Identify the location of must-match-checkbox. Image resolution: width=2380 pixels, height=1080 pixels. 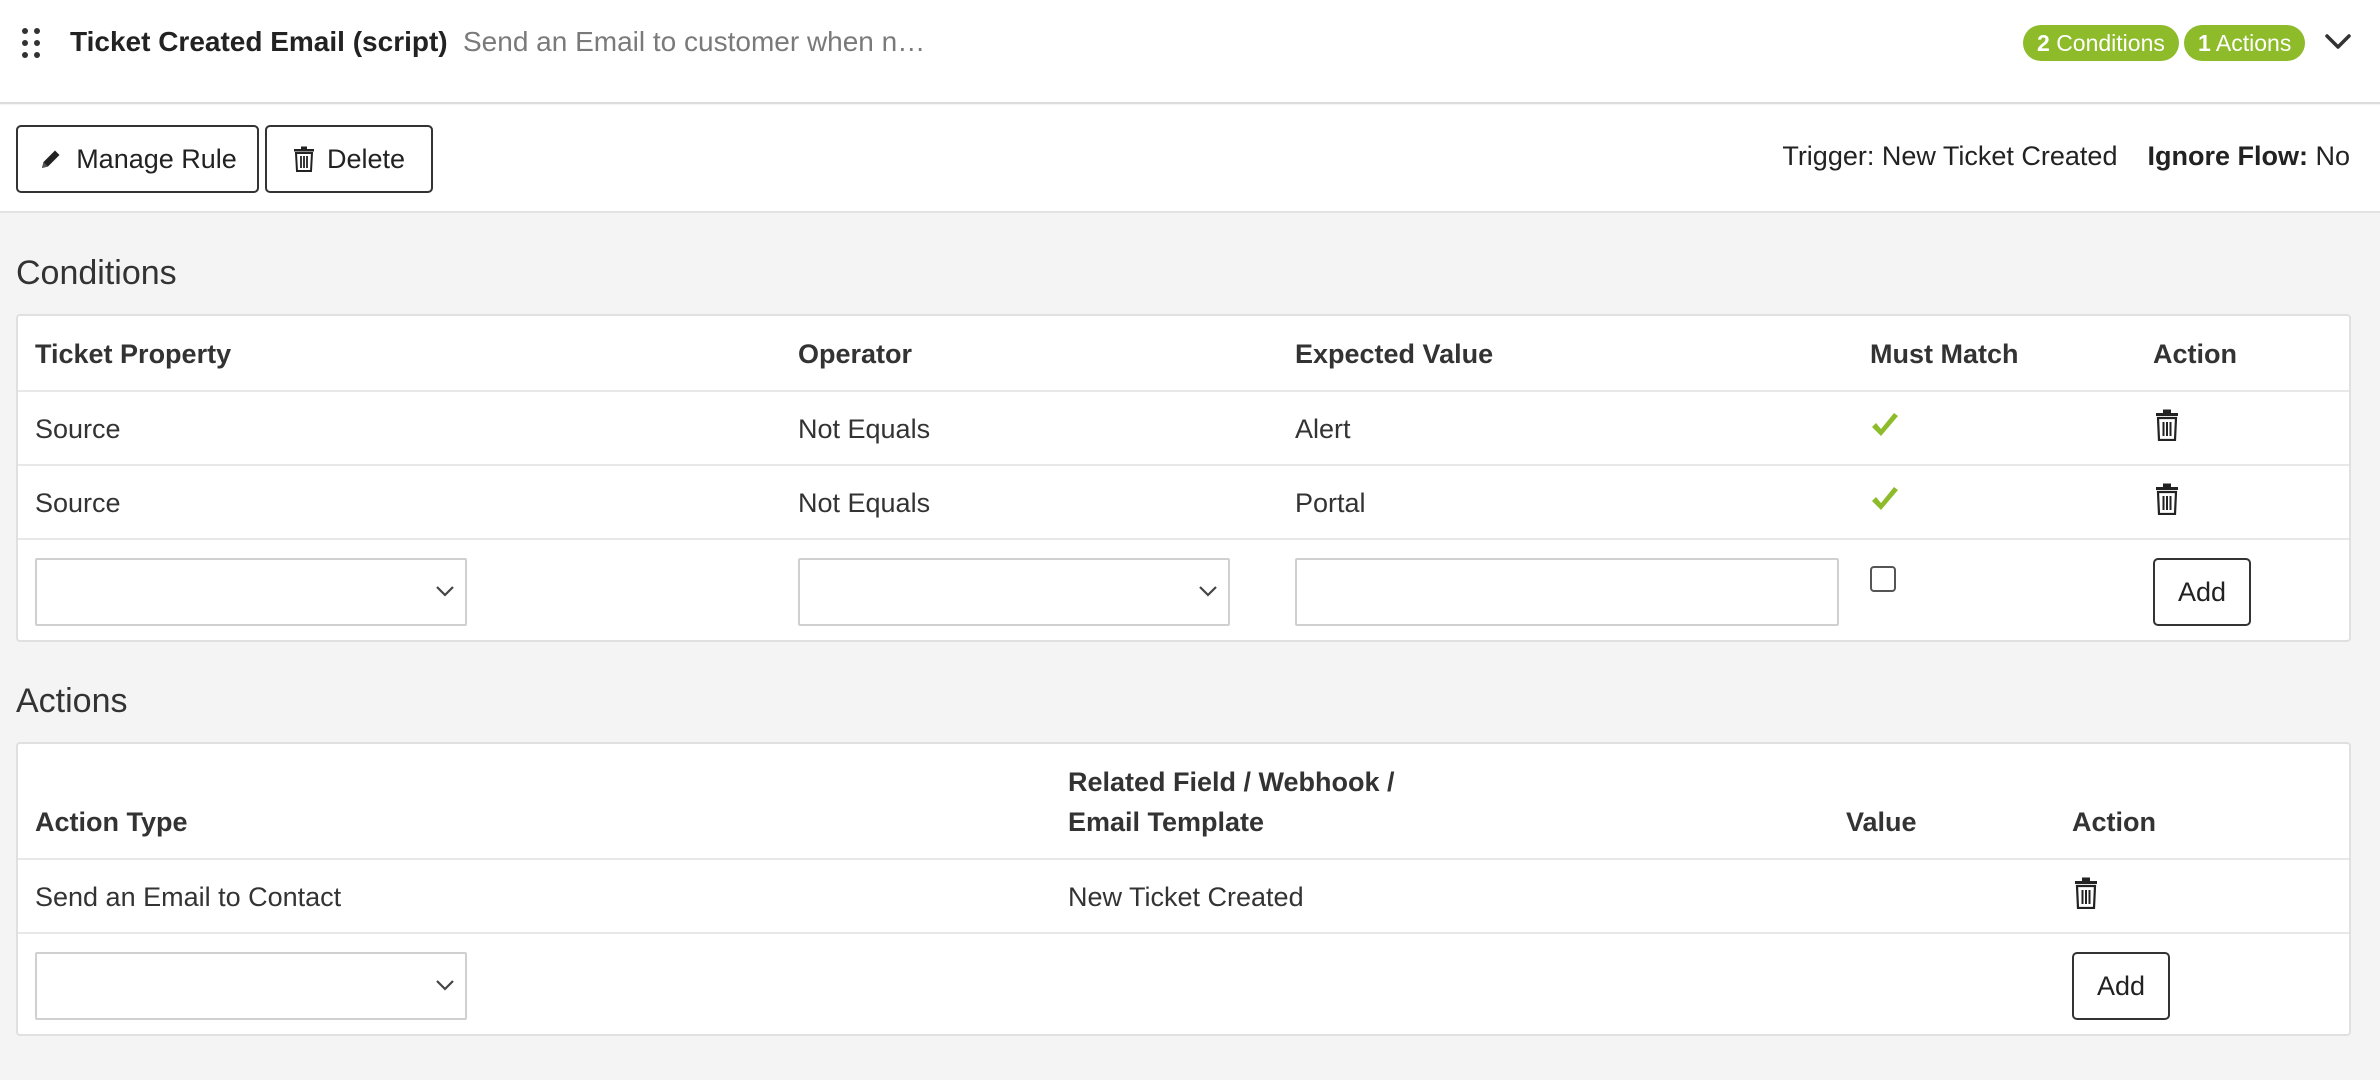
(1883, 579).